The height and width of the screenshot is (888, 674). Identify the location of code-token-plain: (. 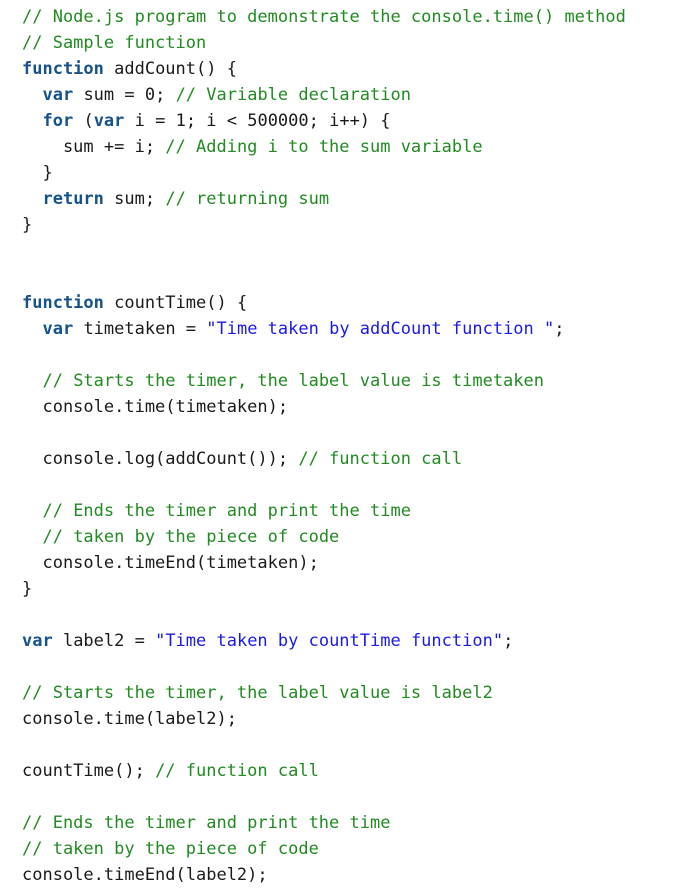
(83, 121).